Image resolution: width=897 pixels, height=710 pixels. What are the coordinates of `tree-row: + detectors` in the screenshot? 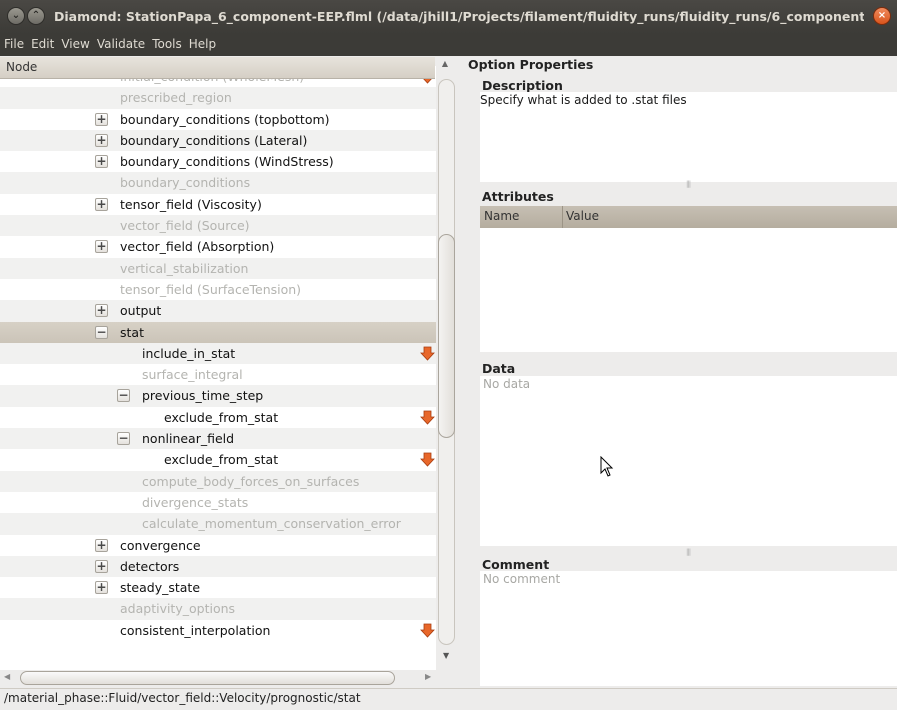 It's located at (218, 566).